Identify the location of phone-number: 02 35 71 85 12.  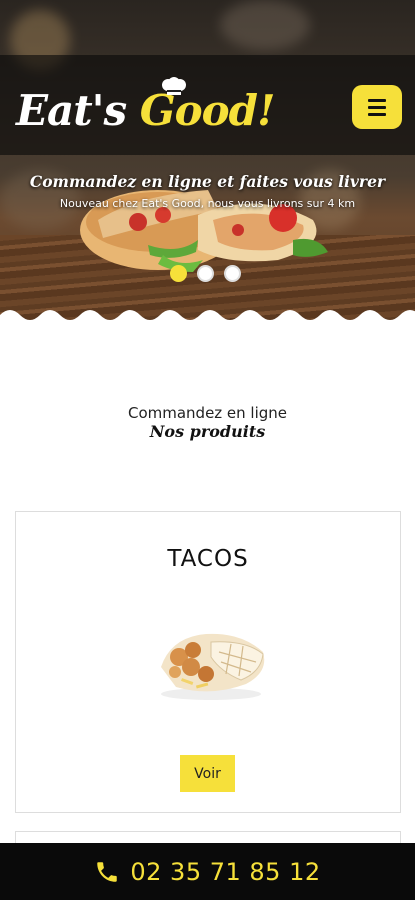
(225, 871).